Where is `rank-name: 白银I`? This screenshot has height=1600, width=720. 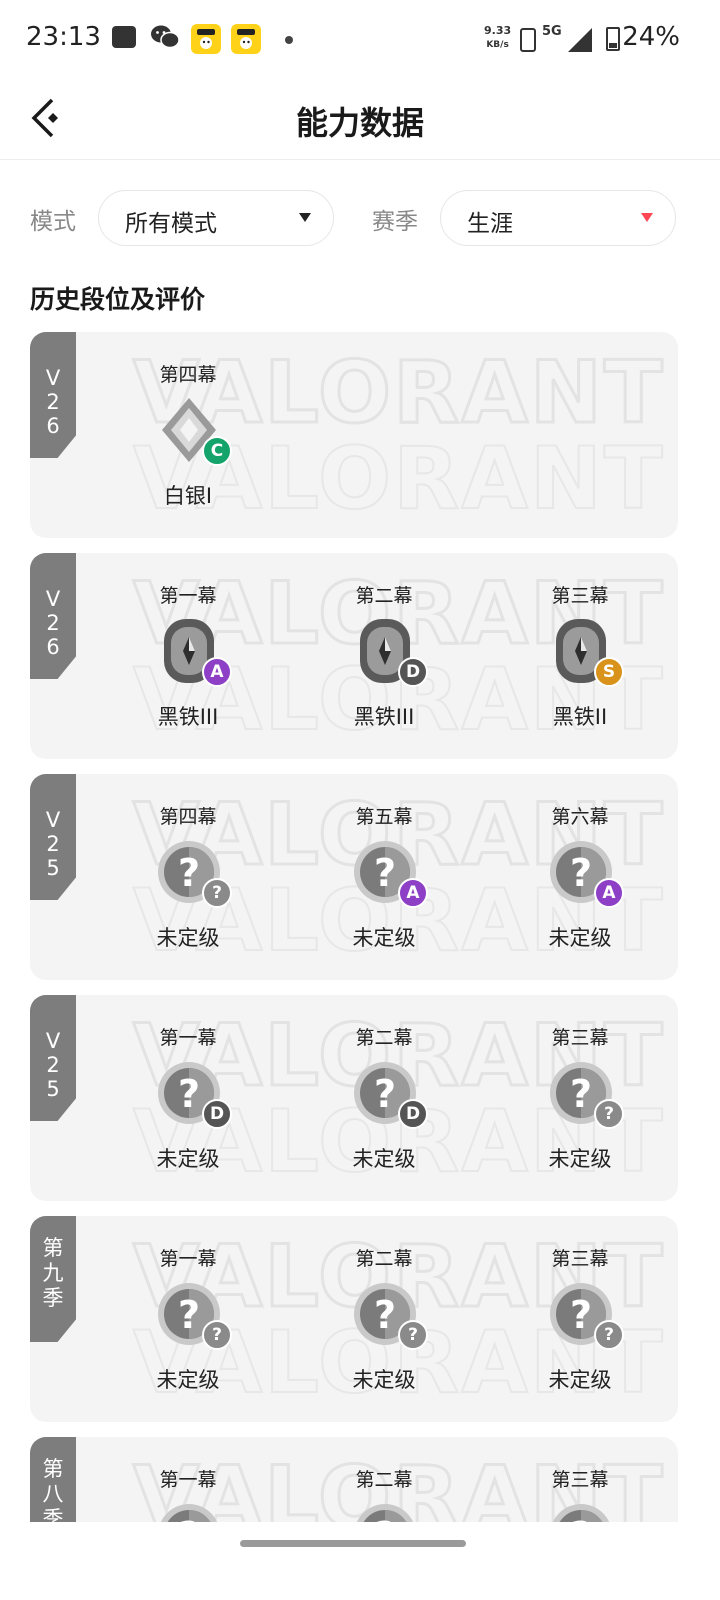
rank-name: 白银I is located at coordinates (188, 496).